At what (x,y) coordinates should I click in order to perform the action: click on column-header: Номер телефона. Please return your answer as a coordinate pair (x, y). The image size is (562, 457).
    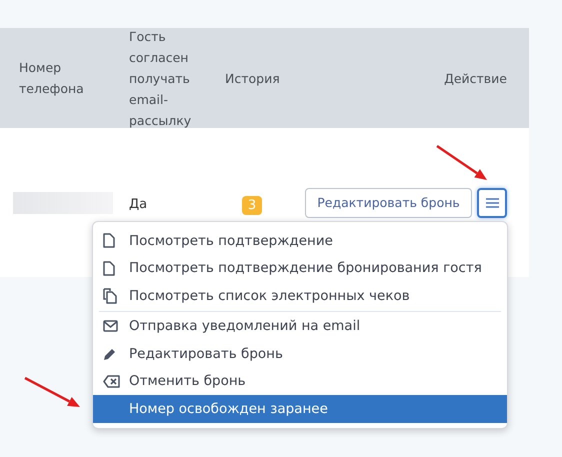
    Looking at the image, I should click on (52, 78).